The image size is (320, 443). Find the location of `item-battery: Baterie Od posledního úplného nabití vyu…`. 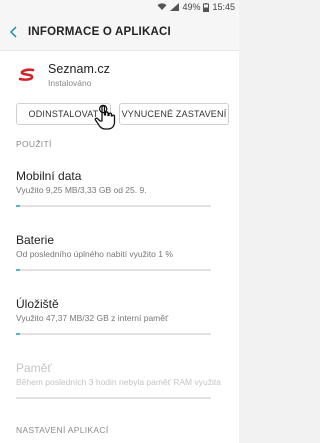

item-battery: Baterie Od posledního úplného nabití vyu… is located at coordinates (119, 251).